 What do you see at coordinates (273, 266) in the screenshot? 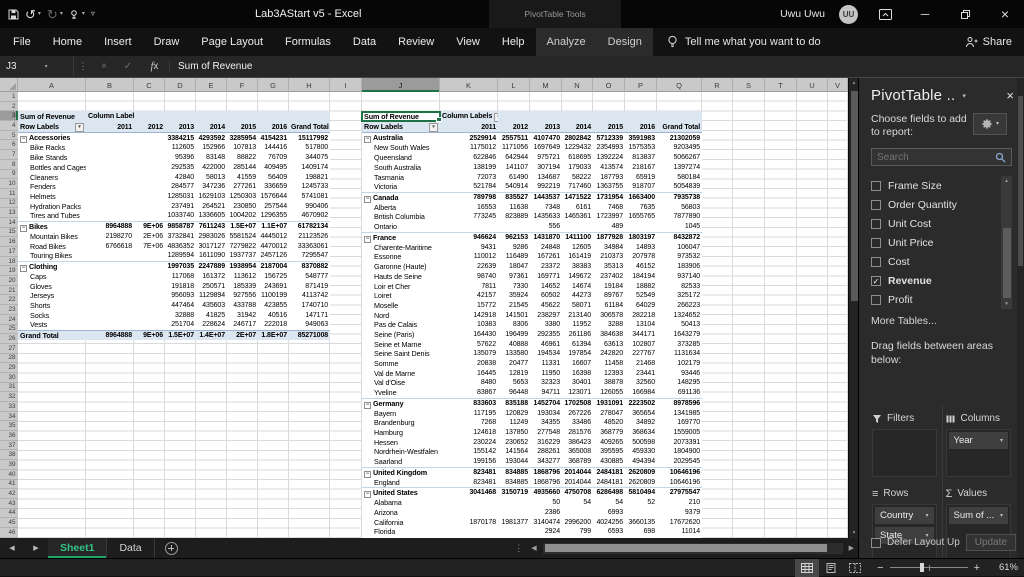
I see `pivot-value-cell: 2187004` at bounding box center [273, 266].